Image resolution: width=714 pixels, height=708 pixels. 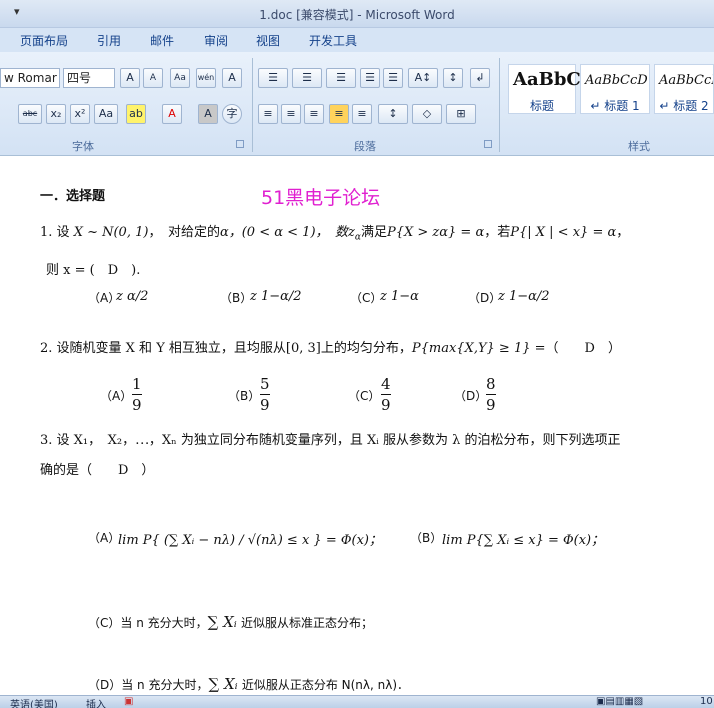 What do you see at coordinates (240, 144) in the screenshot?
I see `font-dialog-launcher-icon` at bounding box center [240, 144].